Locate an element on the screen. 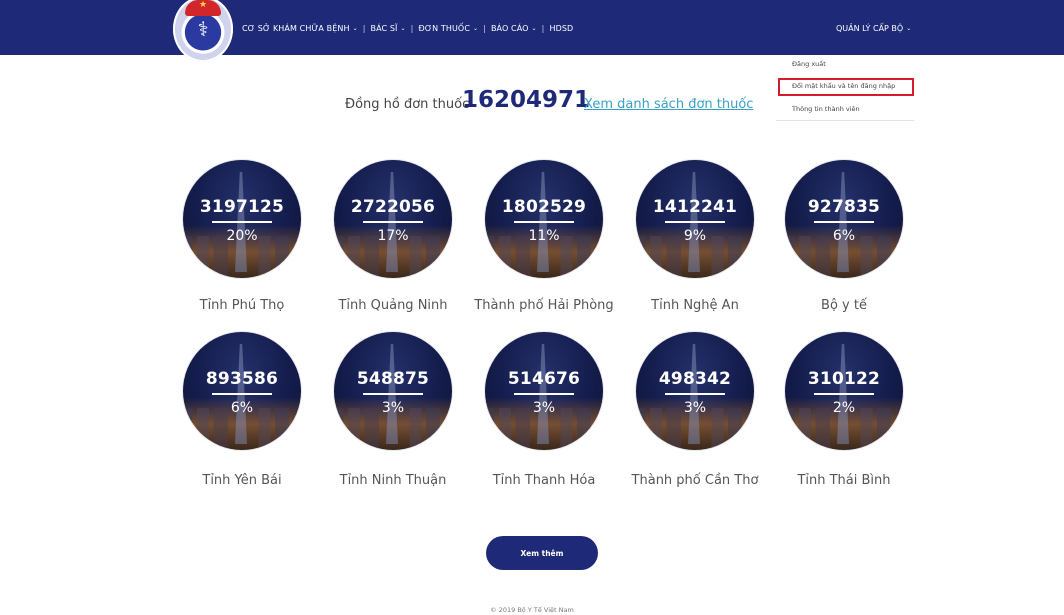 The width and height of the screenshot is (1064, 615). province-name: Tỉnh Nghệ An is located at coordinates (695, 305).